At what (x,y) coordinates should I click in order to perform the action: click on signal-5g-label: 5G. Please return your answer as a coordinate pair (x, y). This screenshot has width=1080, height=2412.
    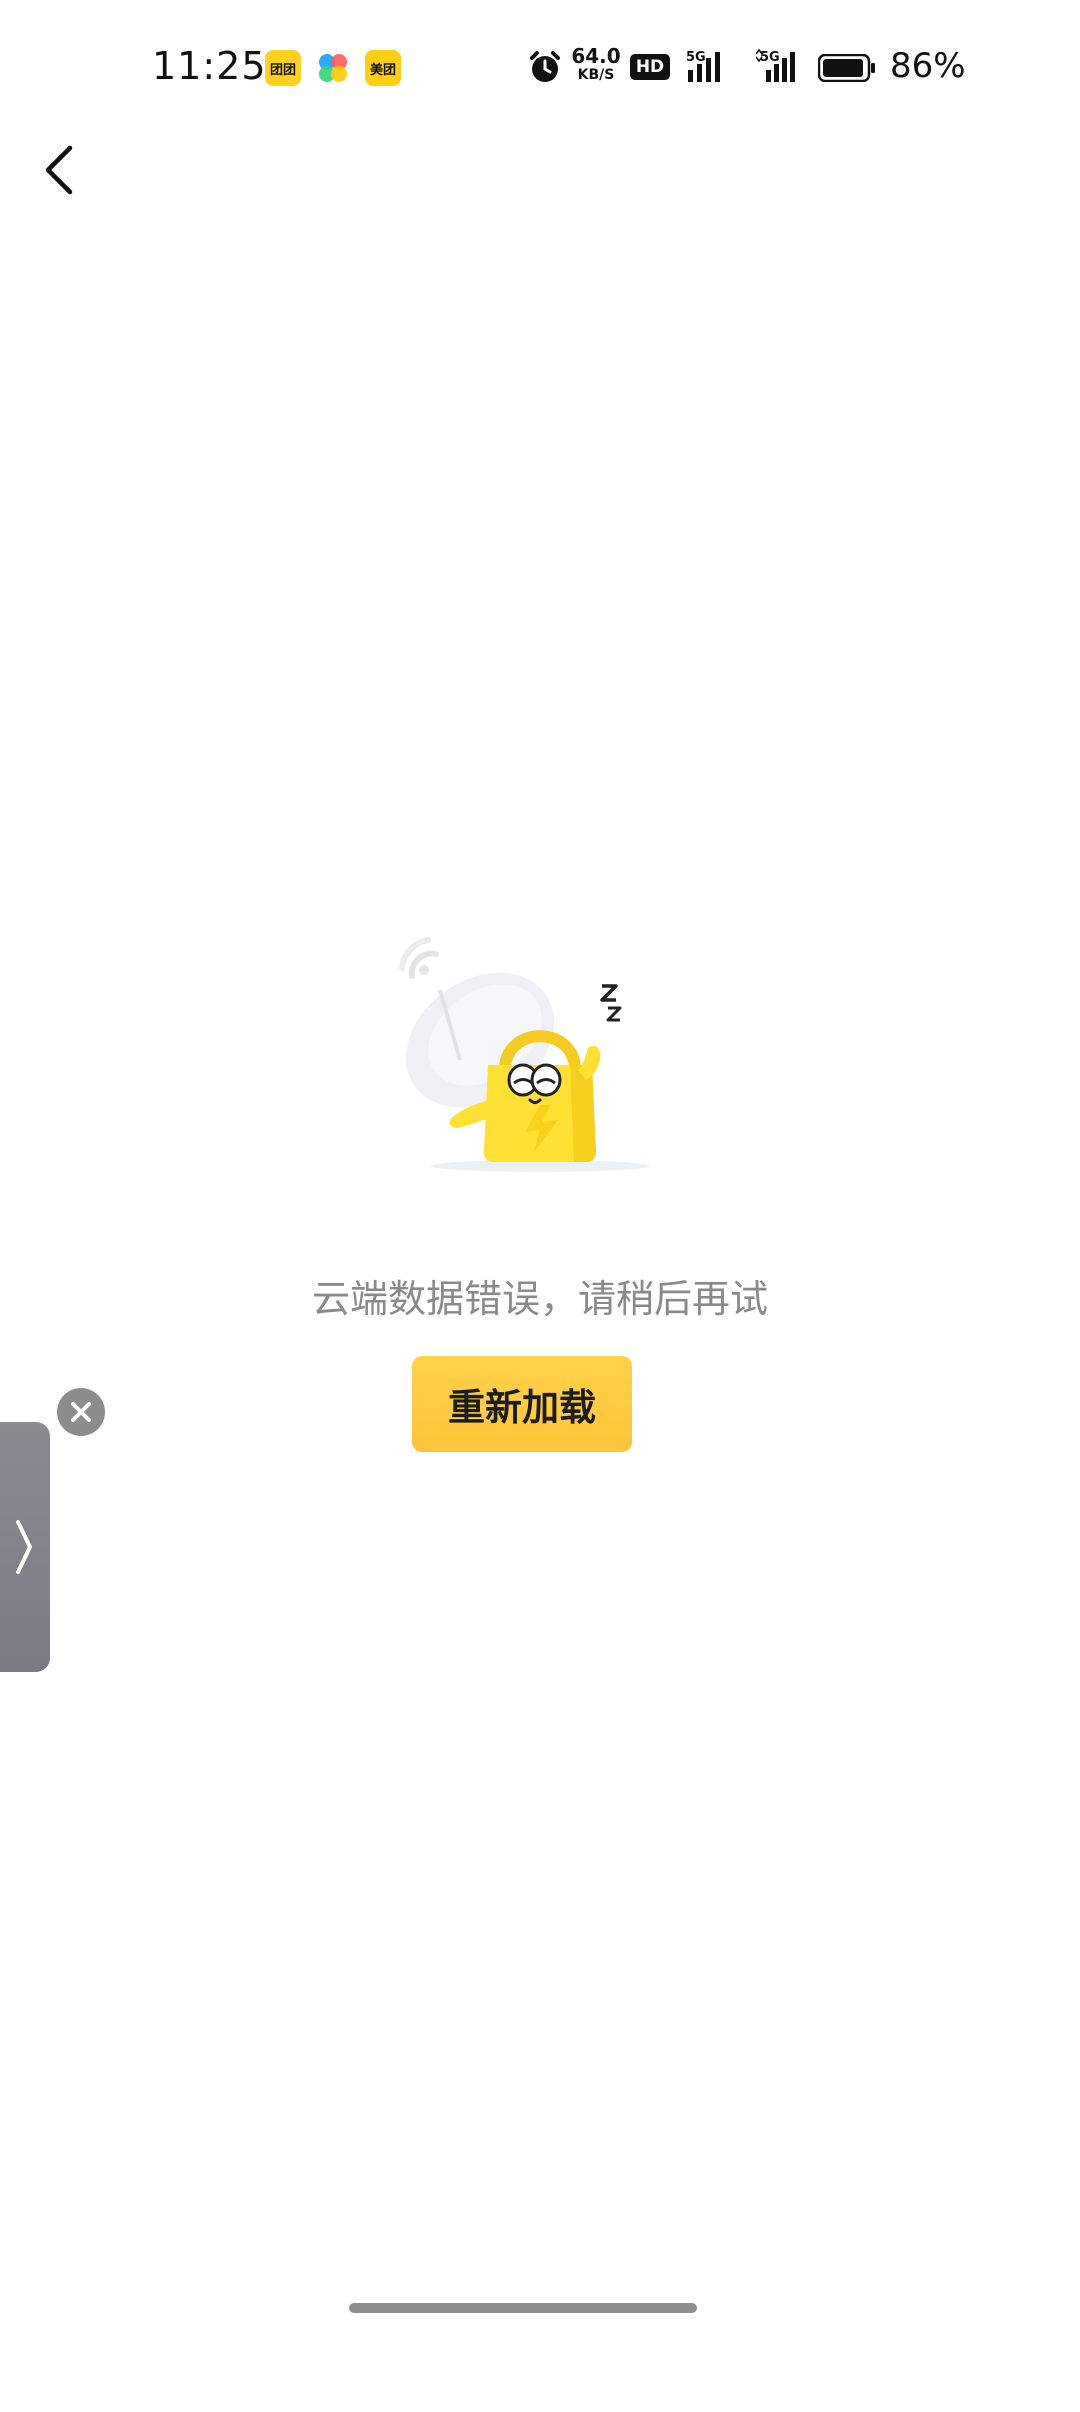
    Looking at the image, I should click on (696, 57).